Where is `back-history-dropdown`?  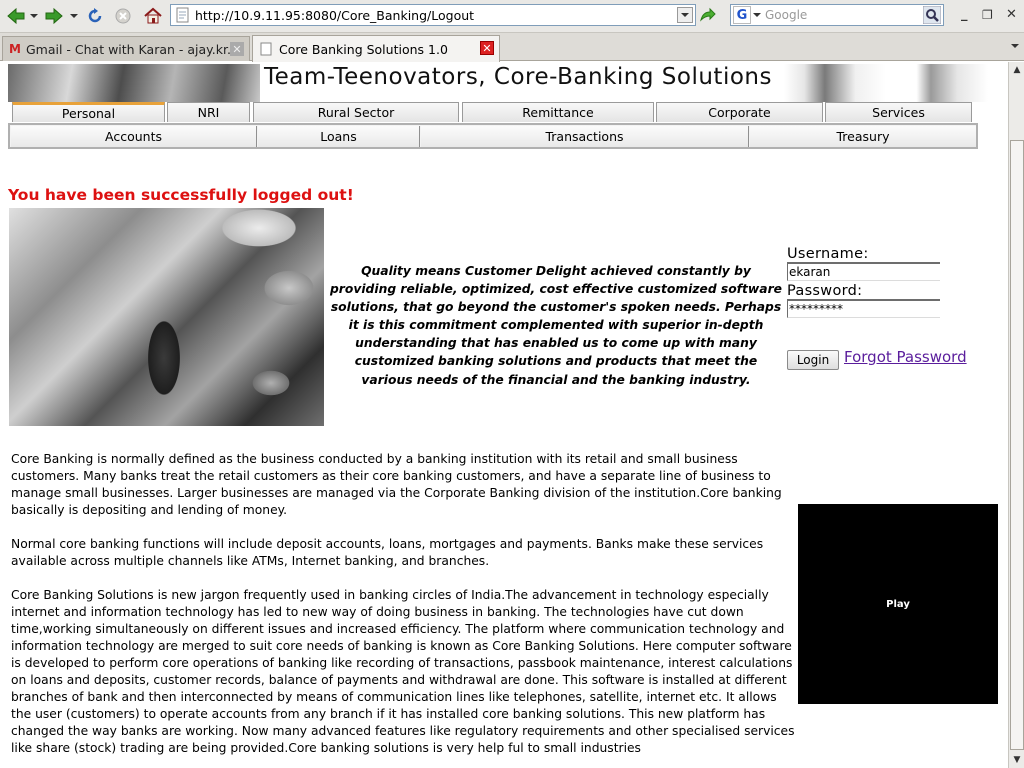
back-history-dropdown is located at coordinates (34, 16).